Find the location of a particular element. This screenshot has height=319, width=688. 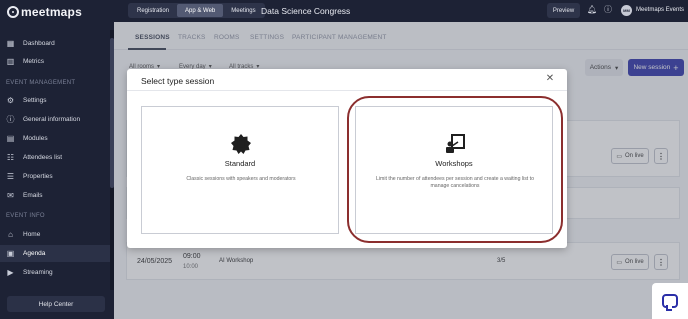

segment-meetings: Meetings is located at coordinates (243, 10).